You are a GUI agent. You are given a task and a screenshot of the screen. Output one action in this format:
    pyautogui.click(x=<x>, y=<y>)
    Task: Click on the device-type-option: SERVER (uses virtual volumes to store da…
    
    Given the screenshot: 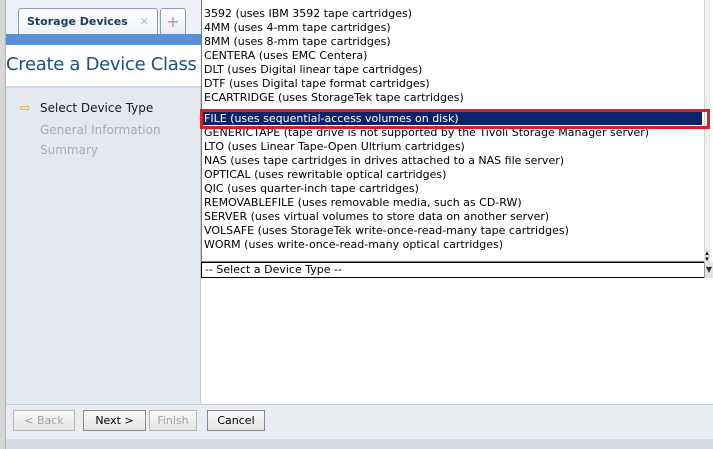 What is the action you would take?
    pyautogui.click(x=452, y=216)
    